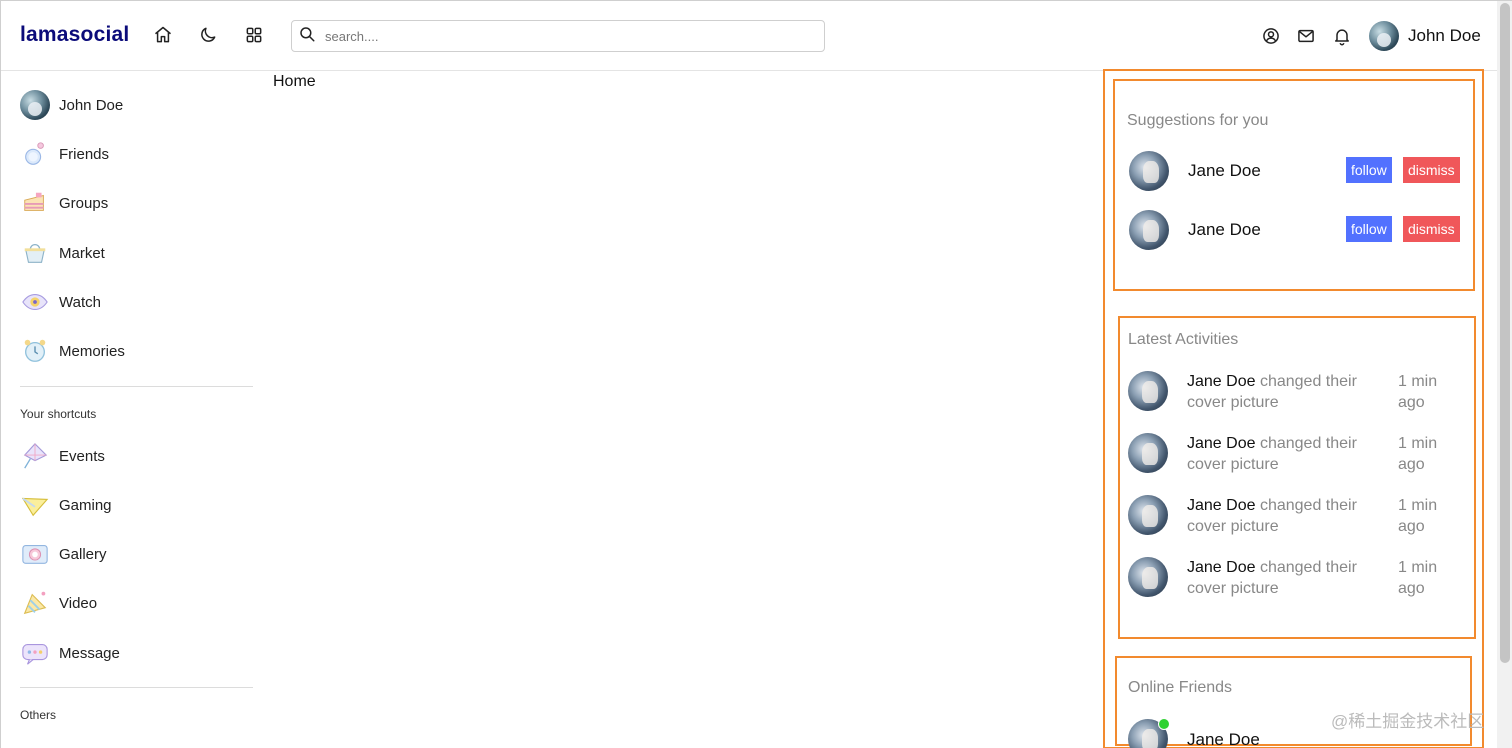 This screenshot has height=748, width=1512. I want to click on sidebar-item-label: Events, so click(82, 456).